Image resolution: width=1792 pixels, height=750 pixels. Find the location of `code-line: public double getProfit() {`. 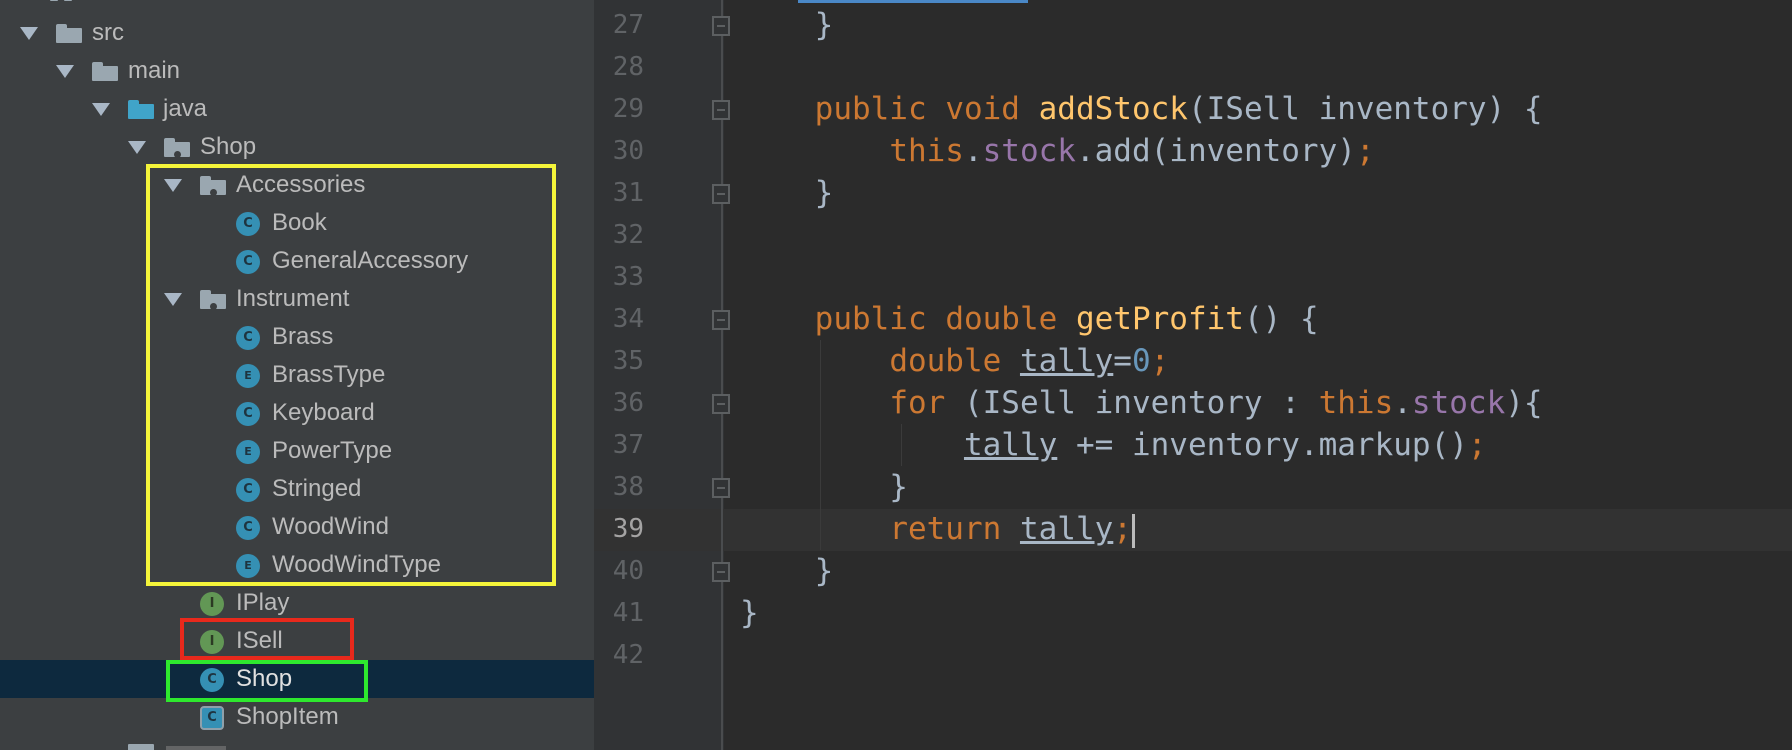

code-line: public double getProfit() { is located at coordinates (1029, 319).